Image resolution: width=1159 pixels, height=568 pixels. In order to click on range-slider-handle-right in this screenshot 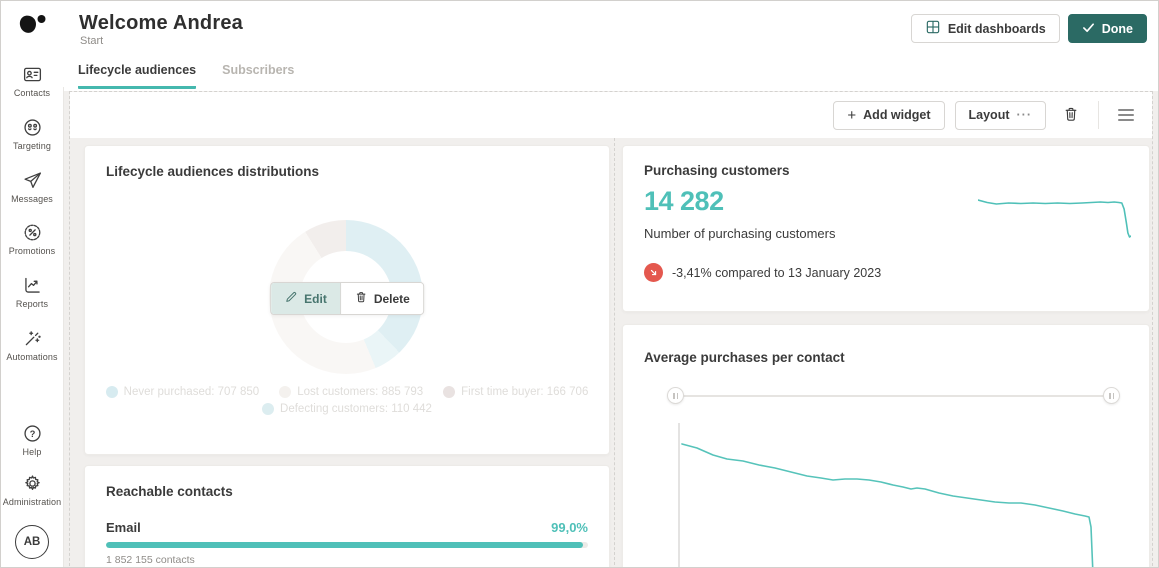, I will do `click(1111, 395)`.